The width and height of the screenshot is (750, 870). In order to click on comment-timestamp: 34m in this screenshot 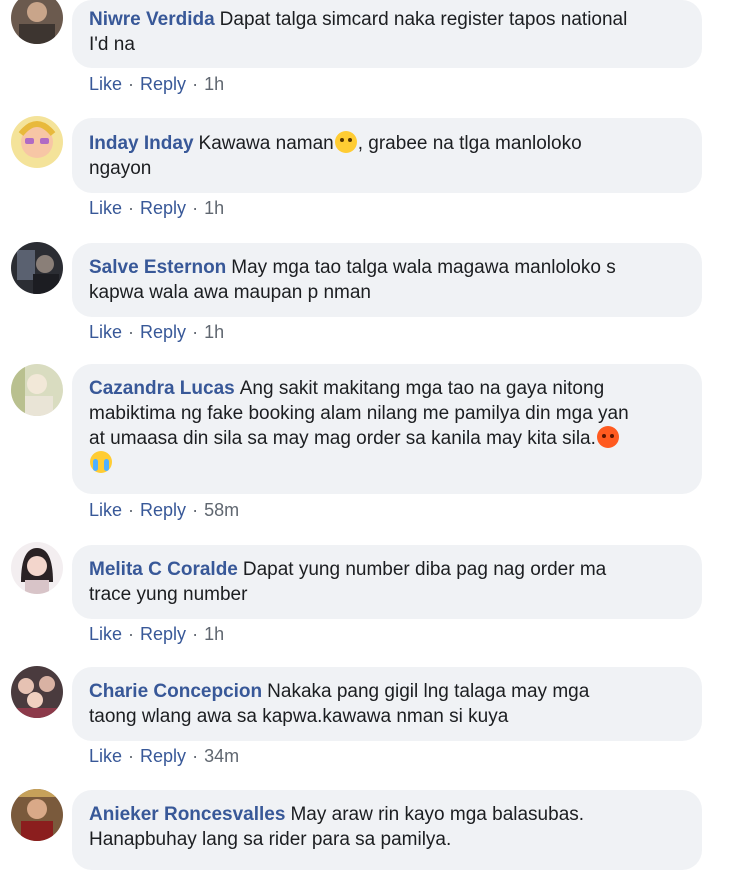, I will do `click(221, 756)`.